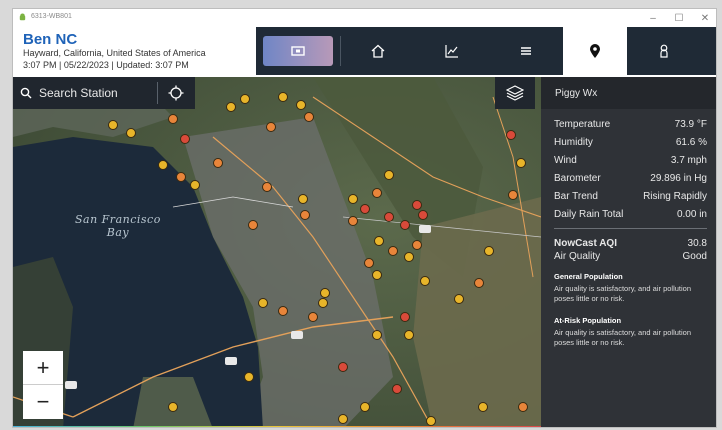  Describe the element at coordinates (585, 243) in the screenshot. I see `aqi-label: NowCast AQI` at that location.